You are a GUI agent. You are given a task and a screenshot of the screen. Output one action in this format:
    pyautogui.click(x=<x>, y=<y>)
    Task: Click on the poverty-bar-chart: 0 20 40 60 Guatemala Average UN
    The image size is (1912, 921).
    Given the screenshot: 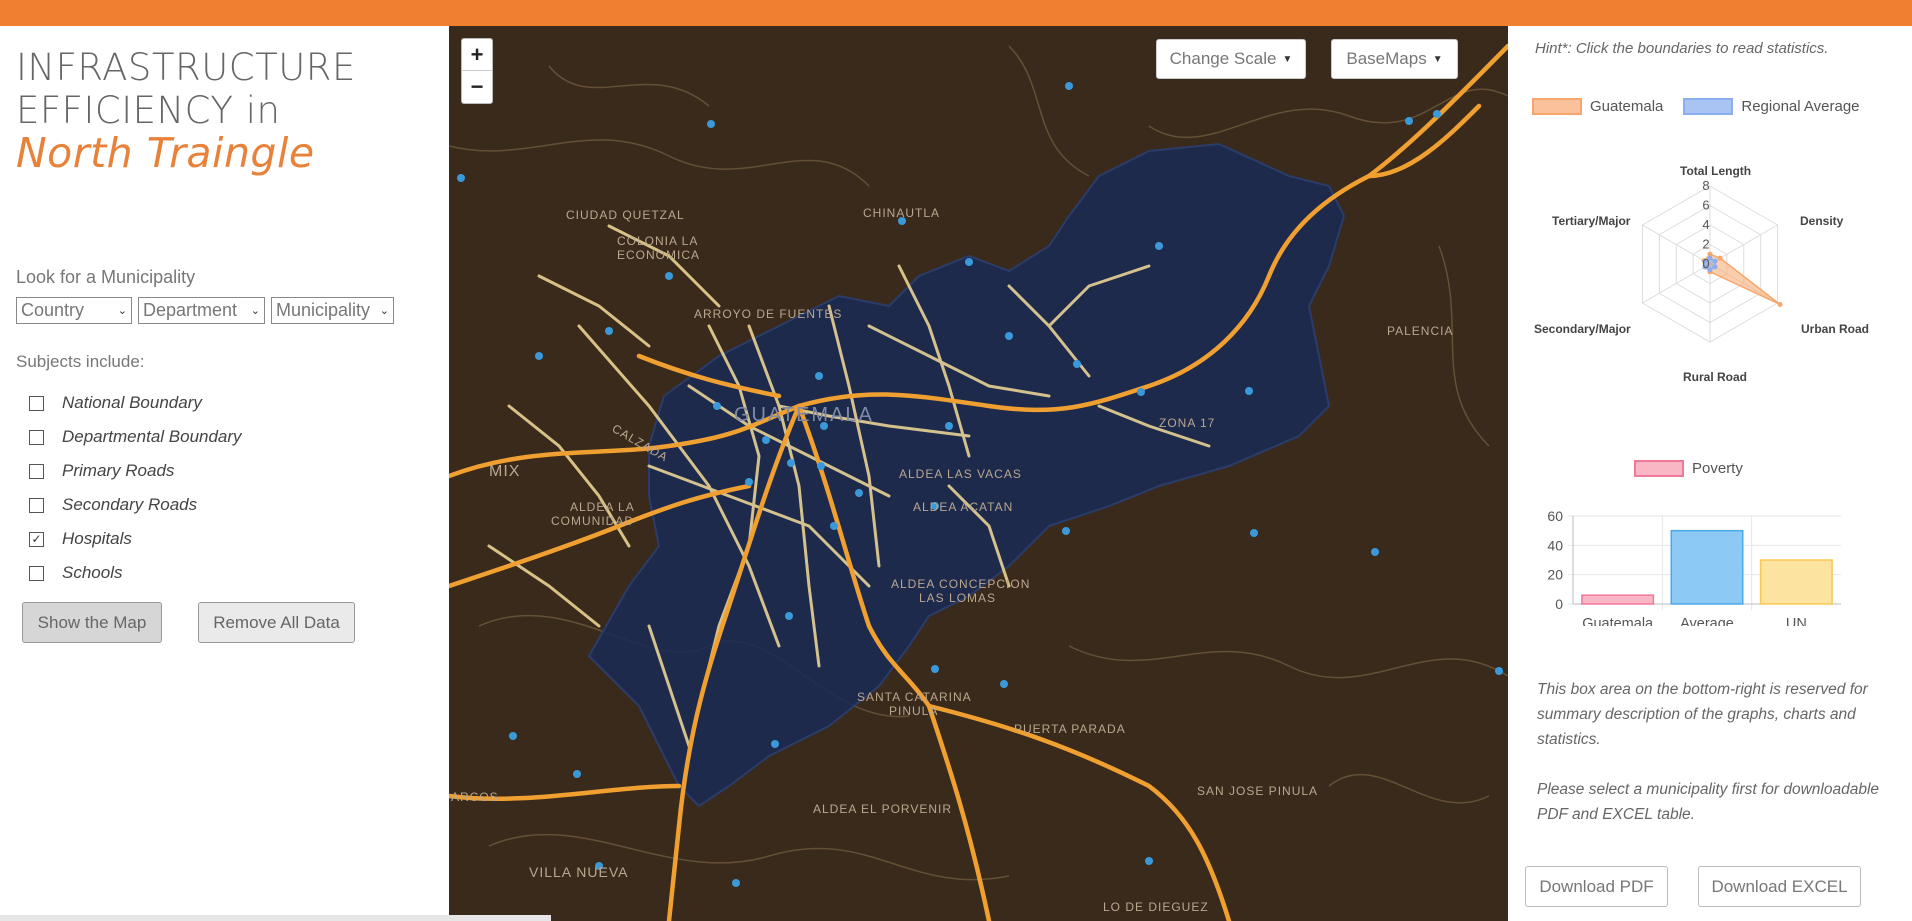 What is the action you would take?
    pyautogui.click(x=1710, y=556)
    